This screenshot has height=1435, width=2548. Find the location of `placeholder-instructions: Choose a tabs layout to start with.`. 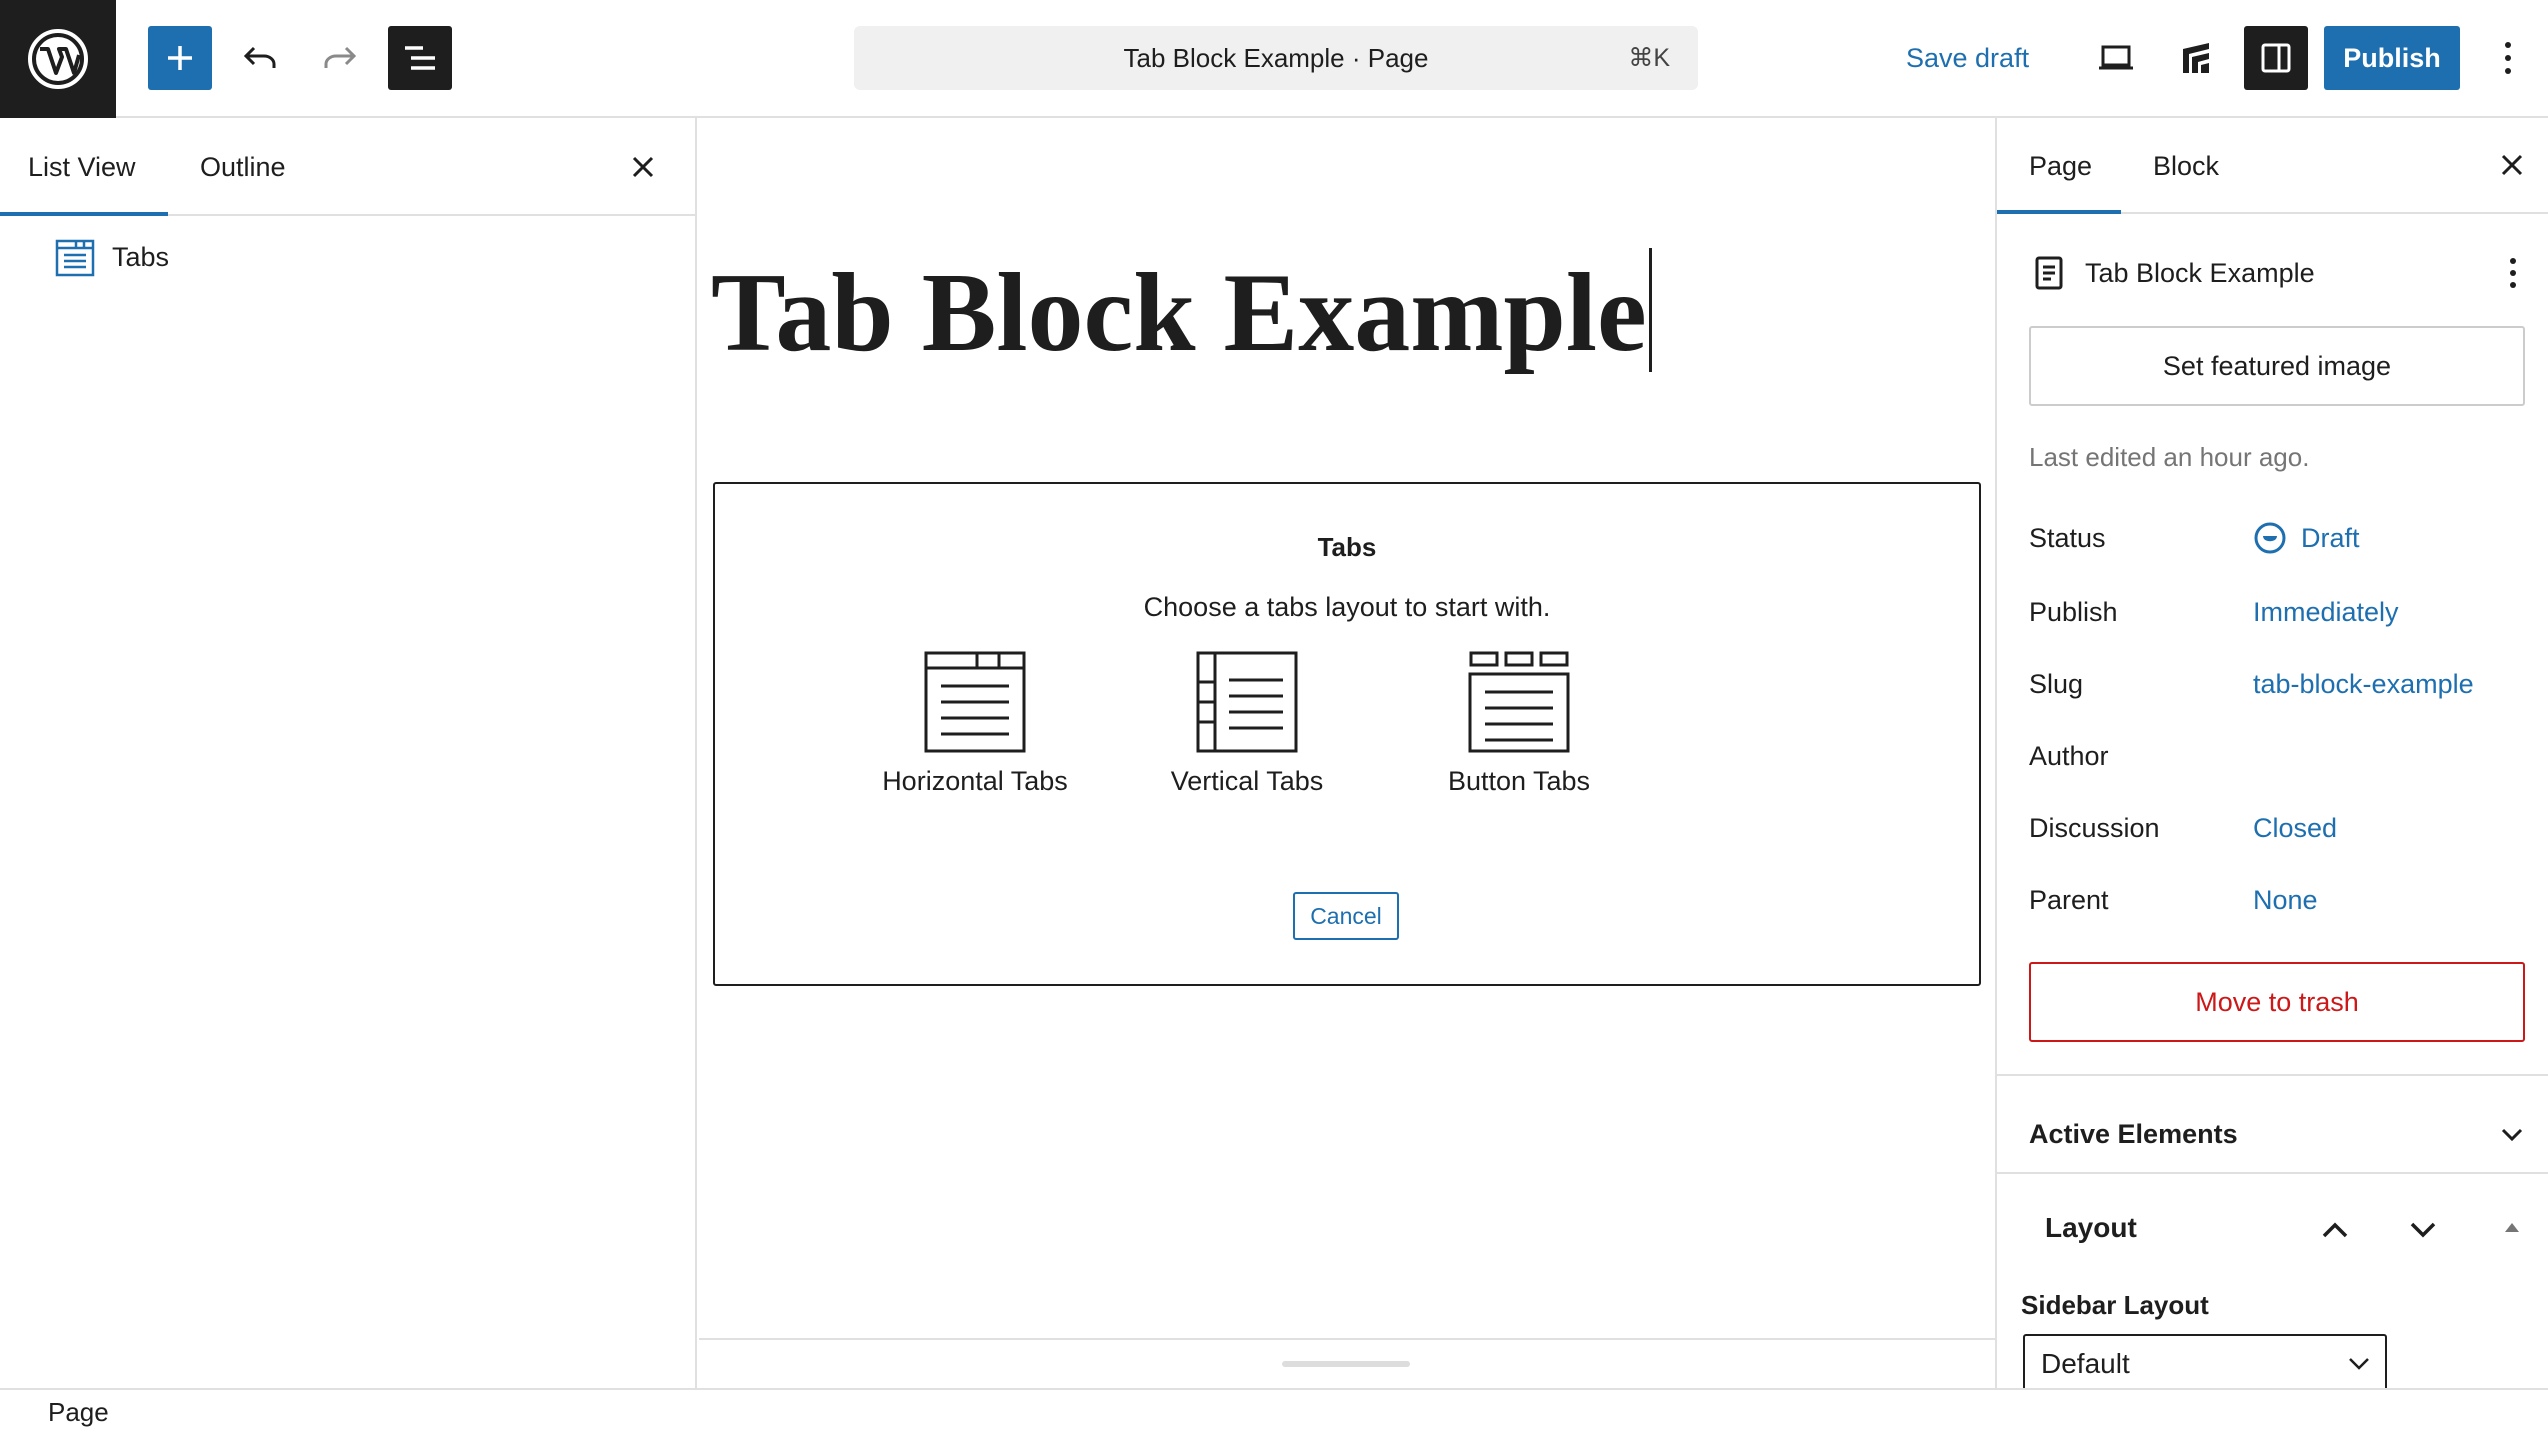

placeholder-instructions: Choose a tabs layout to start with. is located at coordinates (1347, 607).